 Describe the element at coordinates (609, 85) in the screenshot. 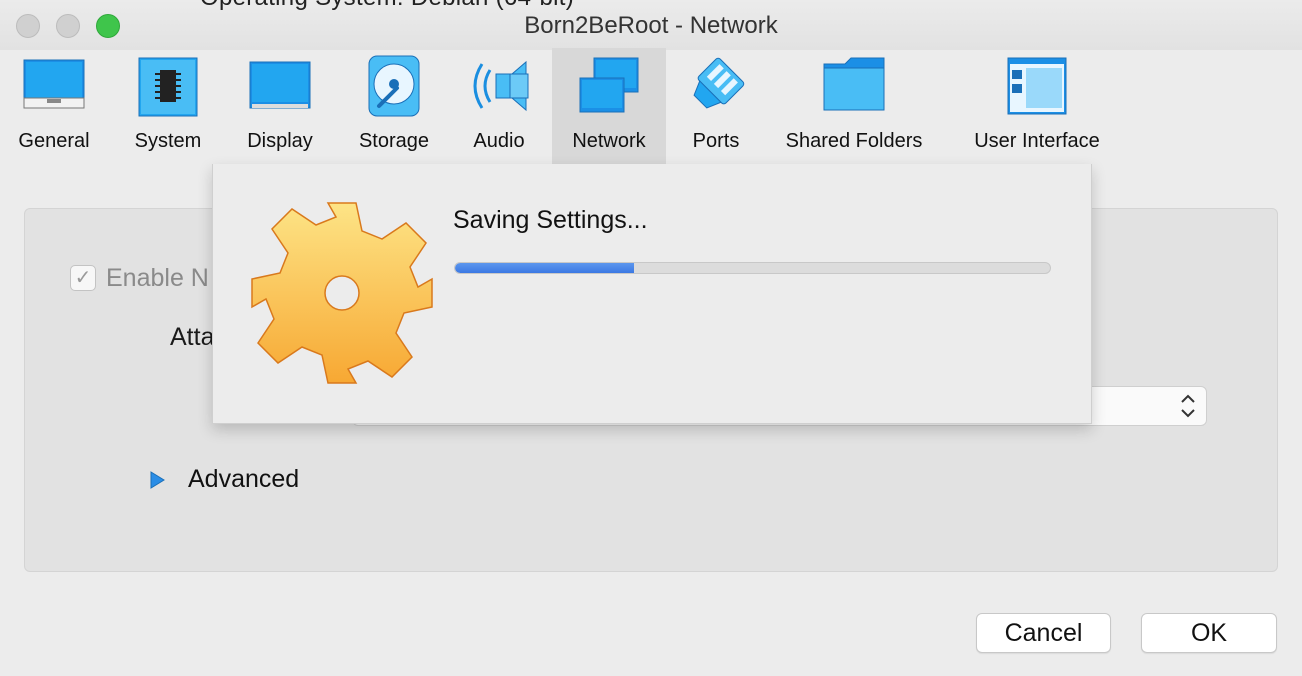

I see `network-icon` at that location.